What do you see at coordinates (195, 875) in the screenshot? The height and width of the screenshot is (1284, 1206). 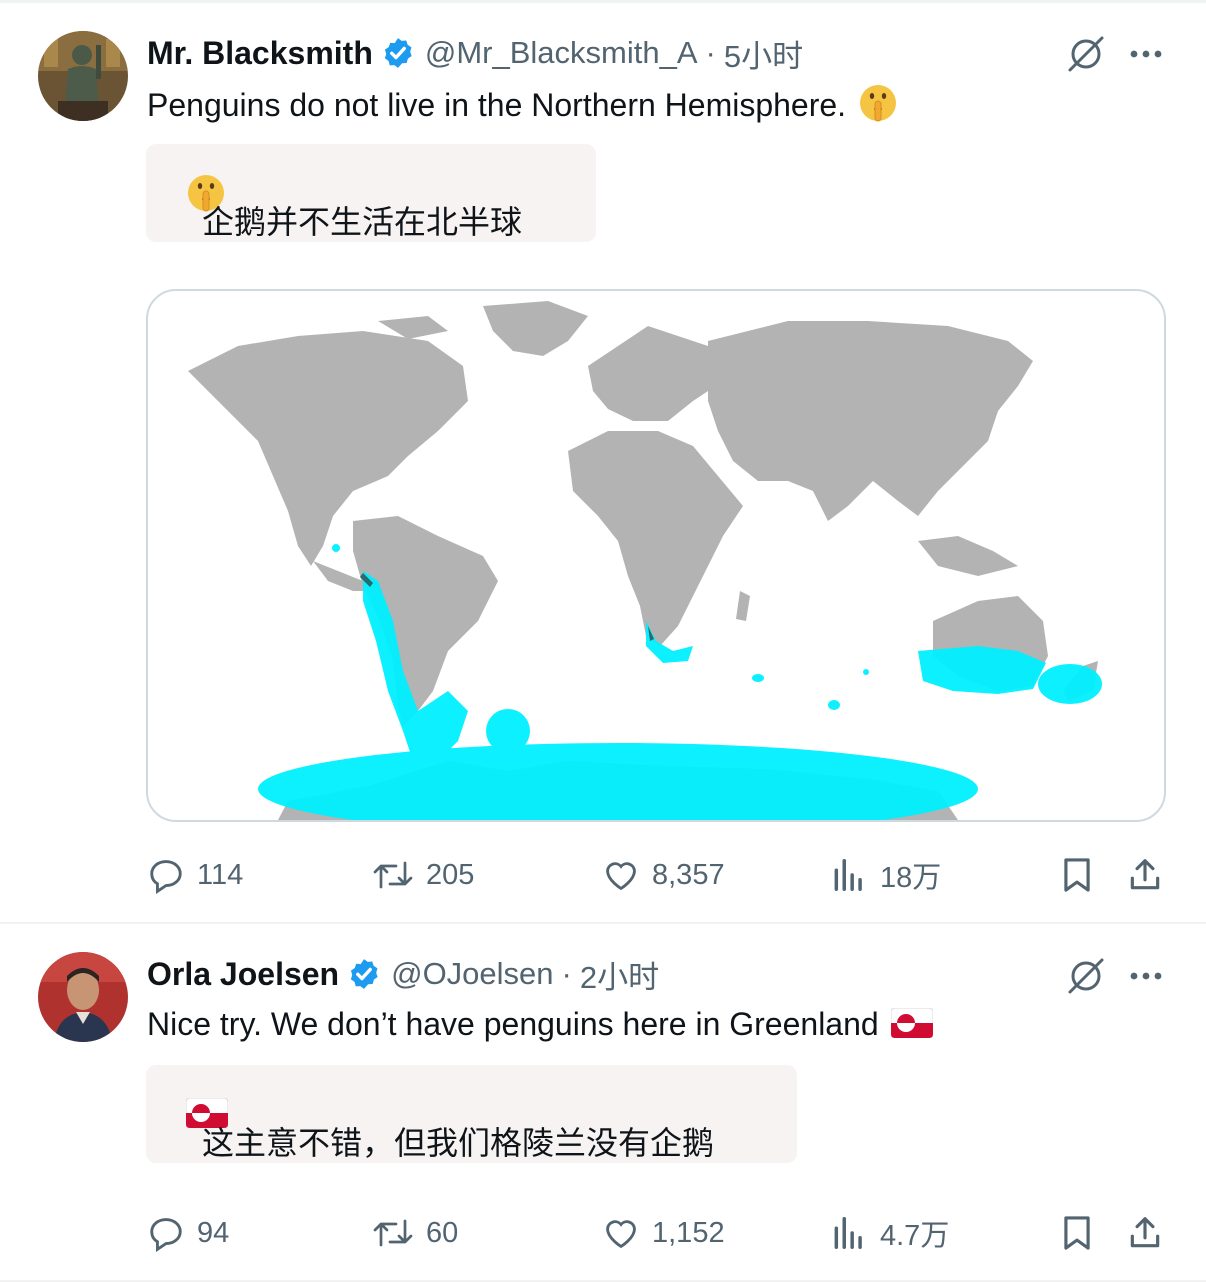 I see `reply-button: 114` at bounding box center [195, 875].